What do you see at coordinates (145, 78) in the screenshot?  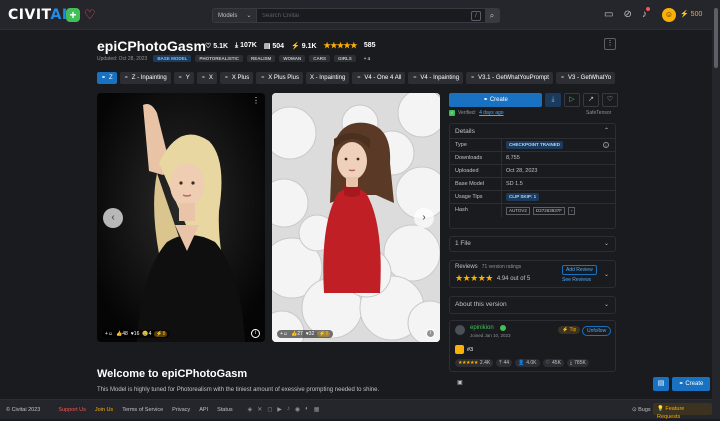 I see `version-tab: ⚭ Z - Inpainting` at bounding box center [145, 78].